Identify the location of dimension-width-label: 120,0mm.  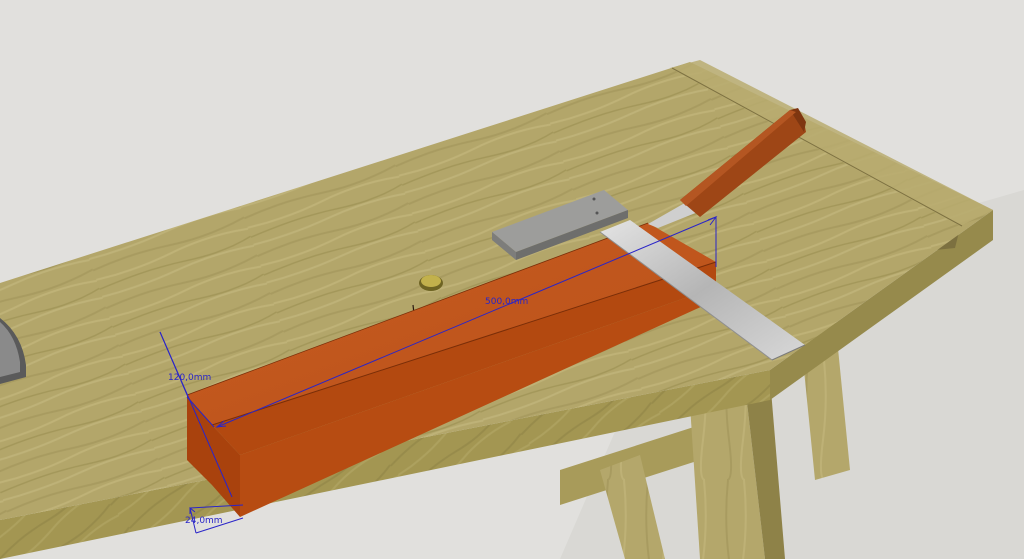
(190, 378).